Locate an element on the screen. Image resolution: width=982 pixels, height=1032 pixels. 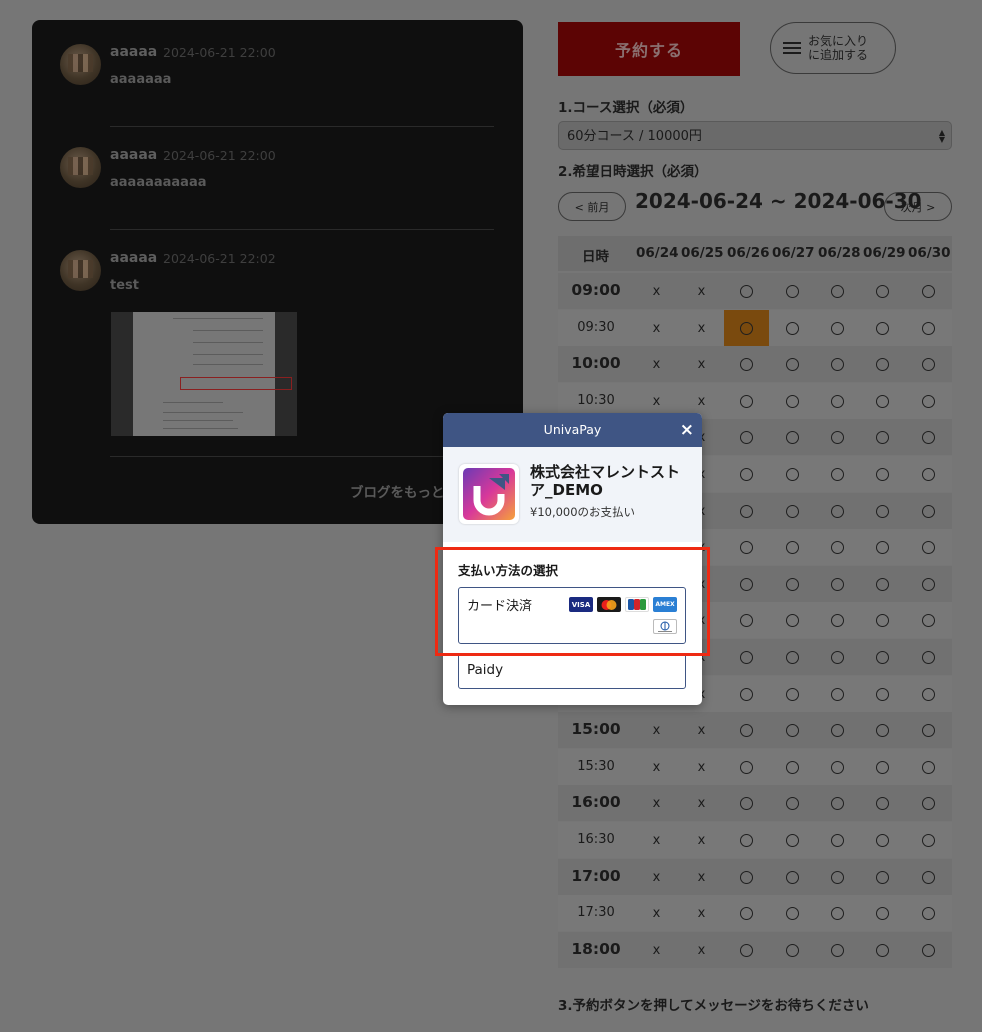
next-week-button: 次月 > is located at coordinates (918, 206).